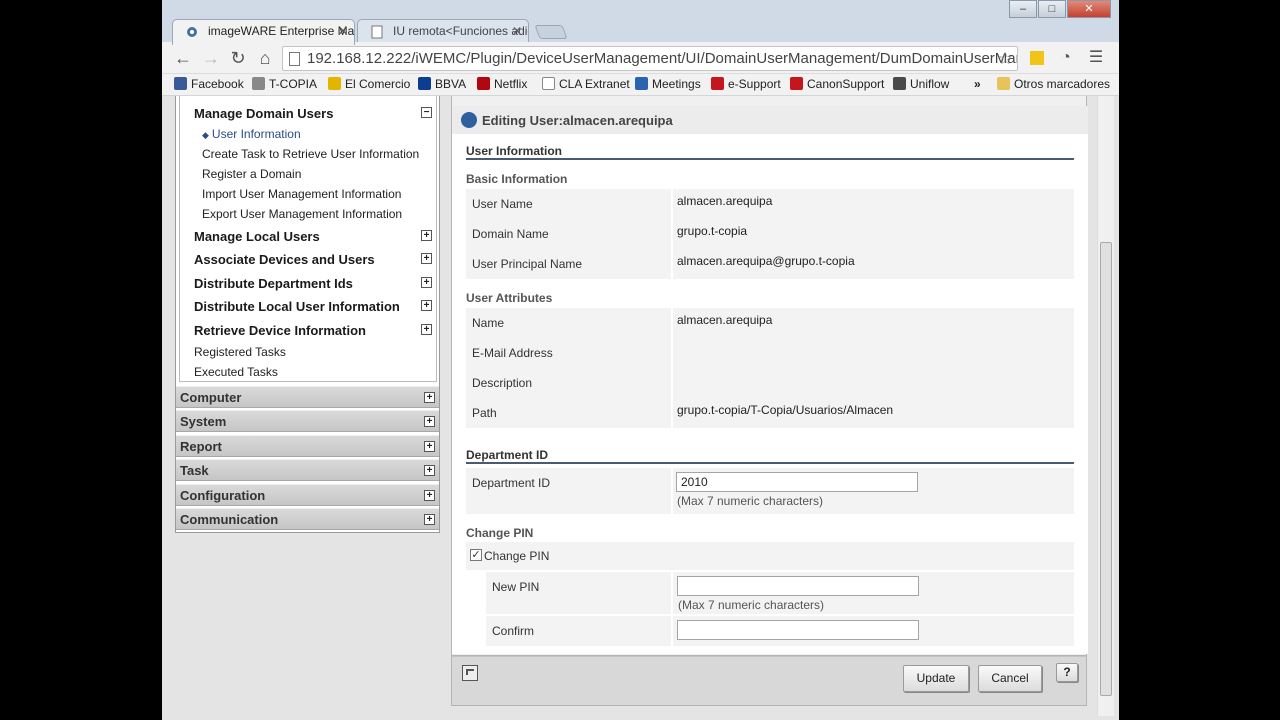 The width and height of the screenshot is (1280, 720). Describe the element at coordinates (1037, 58) in the screenshot. I see `extension-icon` at that location.